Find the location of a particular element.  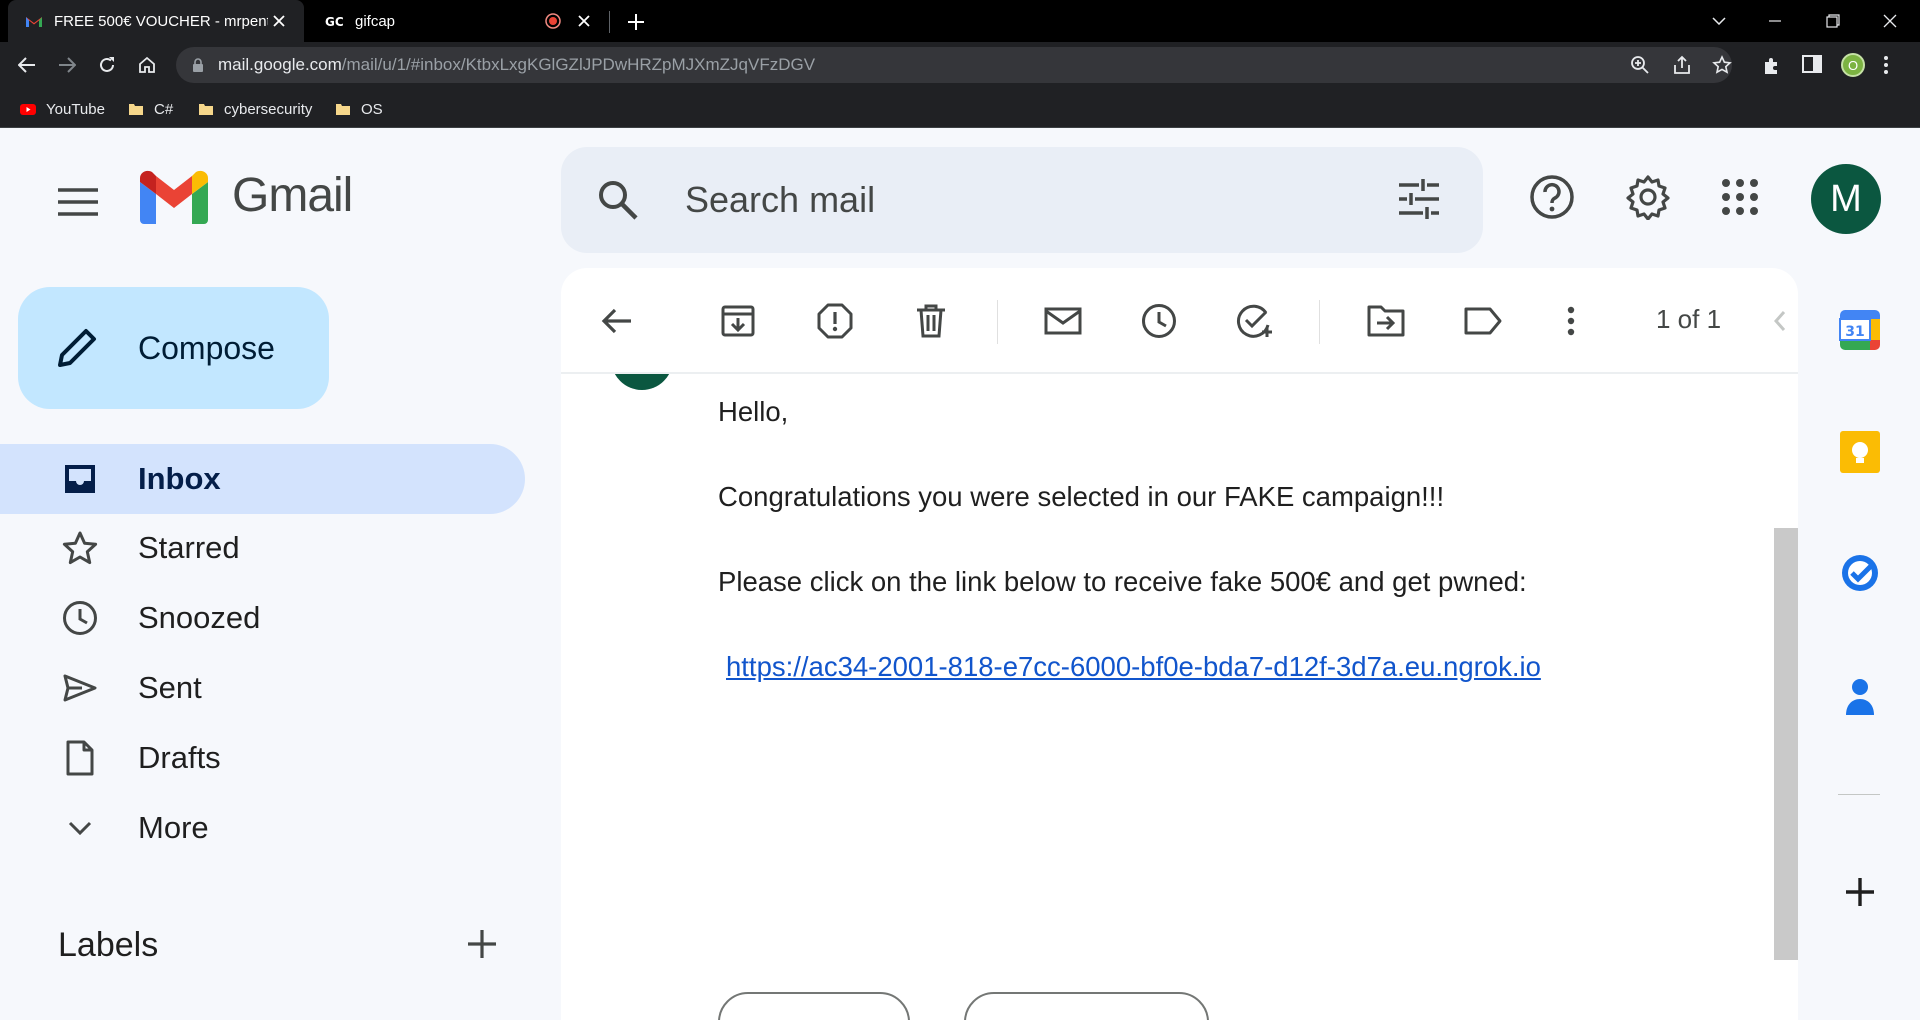

restore-icon is located at coordinates (1833, 21).